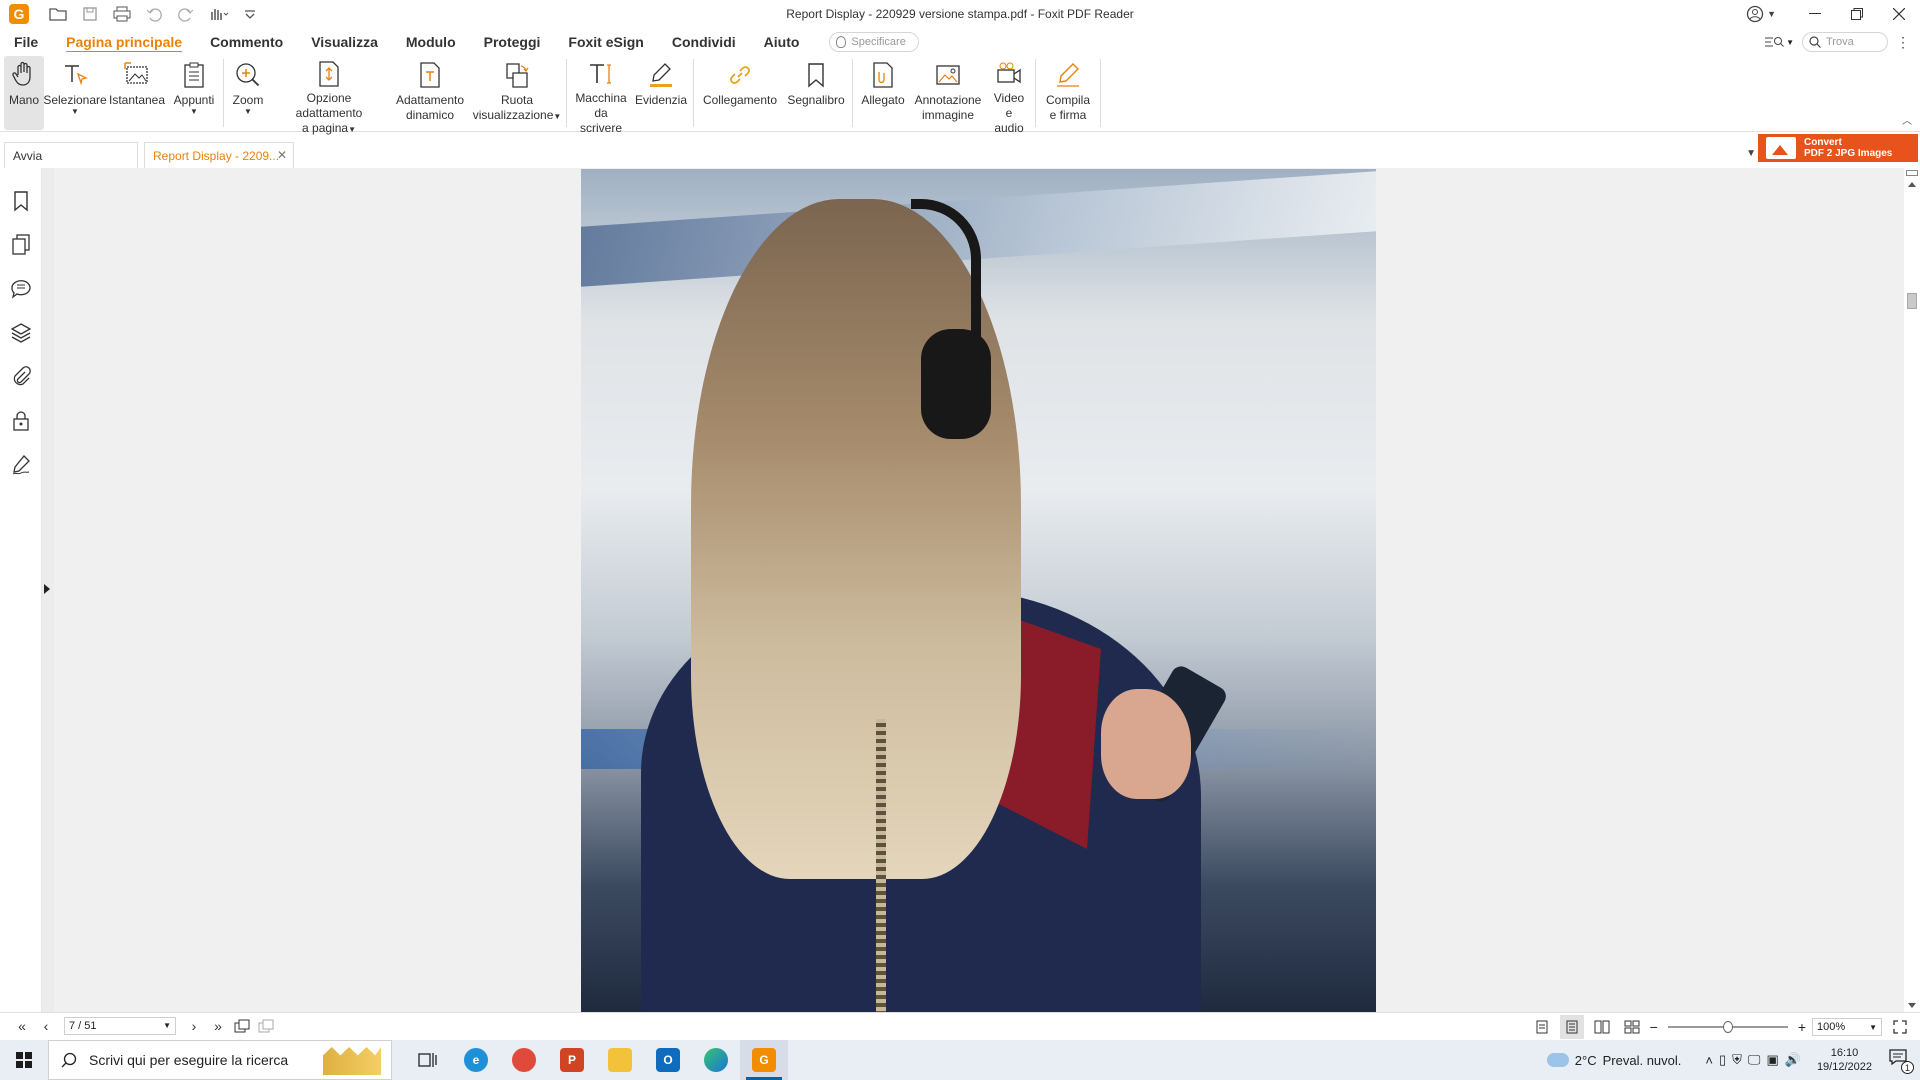  What do you see at coordinates (124, 42) in the screenshot?
I see `menu-home: Pagina principale` at bounding box center [124, 42].